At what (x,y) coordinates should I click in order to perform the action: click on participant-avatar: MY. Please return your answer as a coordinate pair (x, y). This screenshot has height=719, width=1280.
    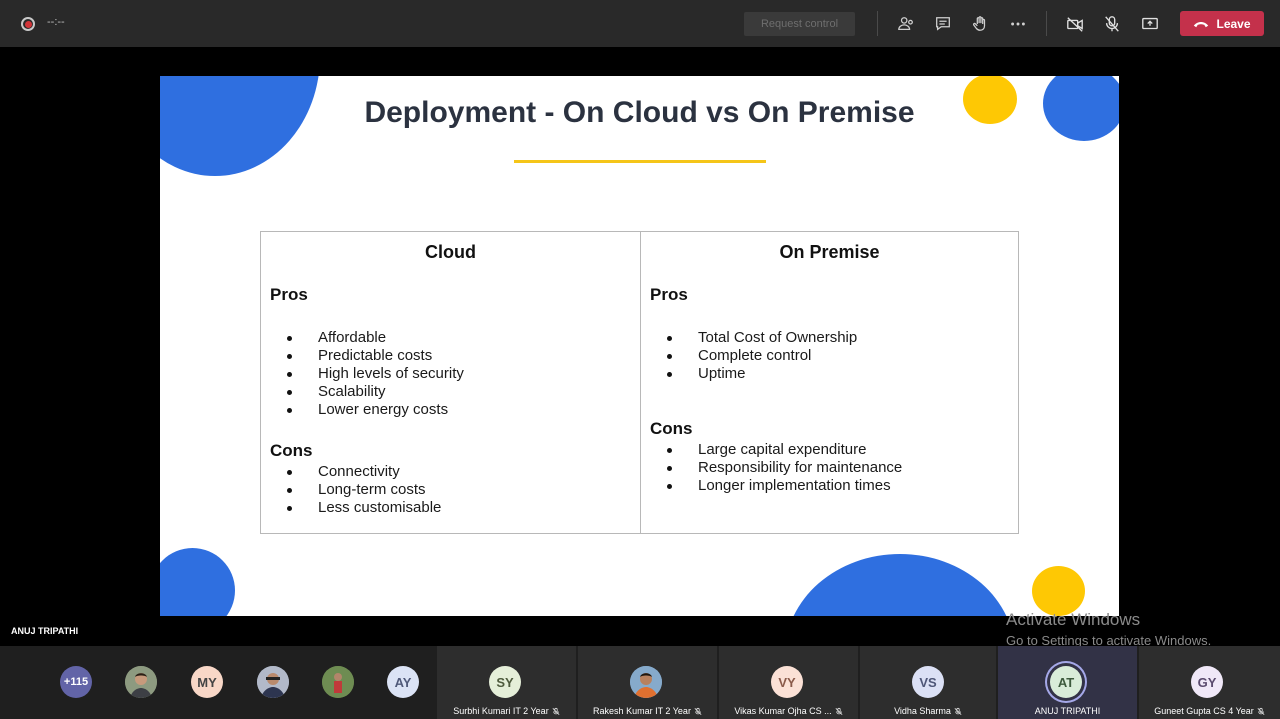
    Looking at the image, I should click on (207, 682).